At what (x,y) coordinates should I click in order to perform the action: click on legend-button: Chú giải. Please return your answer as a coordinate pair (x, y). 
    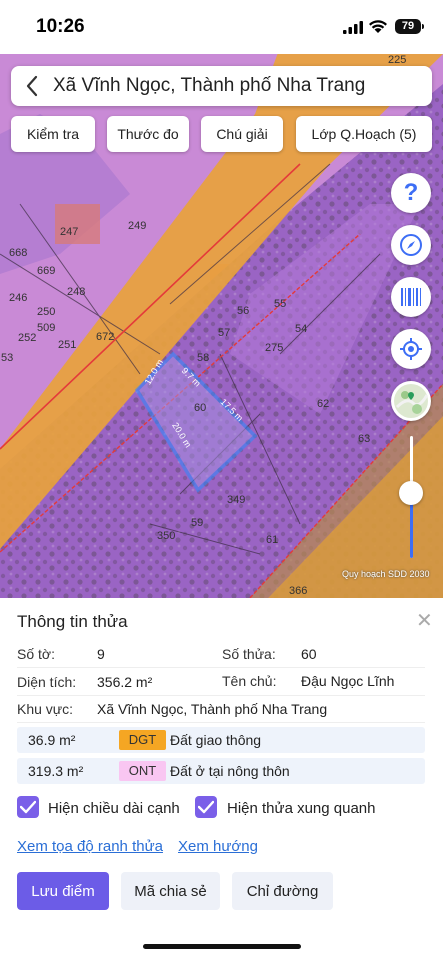
    Looking at the image, I should click on (242, 134).